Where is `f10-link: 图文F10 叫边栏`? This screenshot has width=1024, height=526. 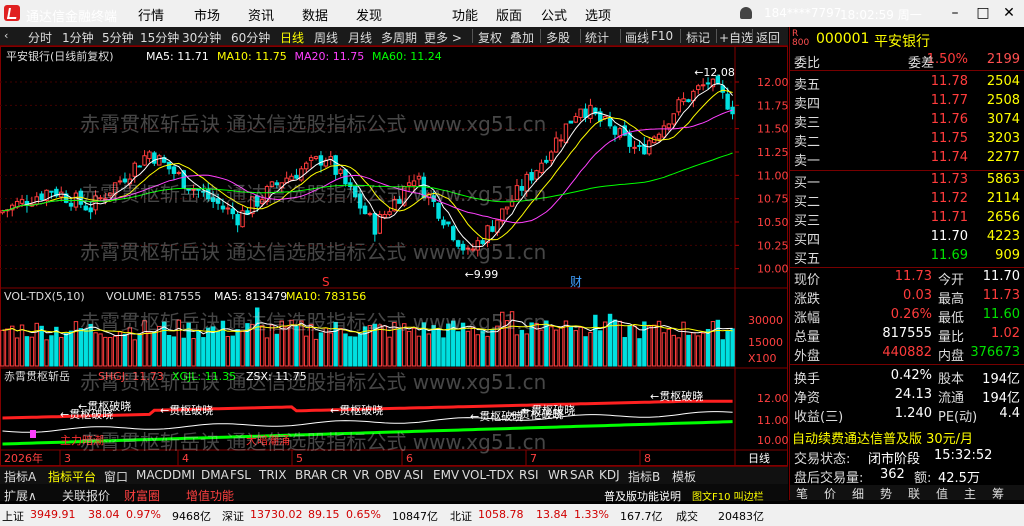
f10-link: 图文F10 叫边栏 is located at coordinates (728, 495).